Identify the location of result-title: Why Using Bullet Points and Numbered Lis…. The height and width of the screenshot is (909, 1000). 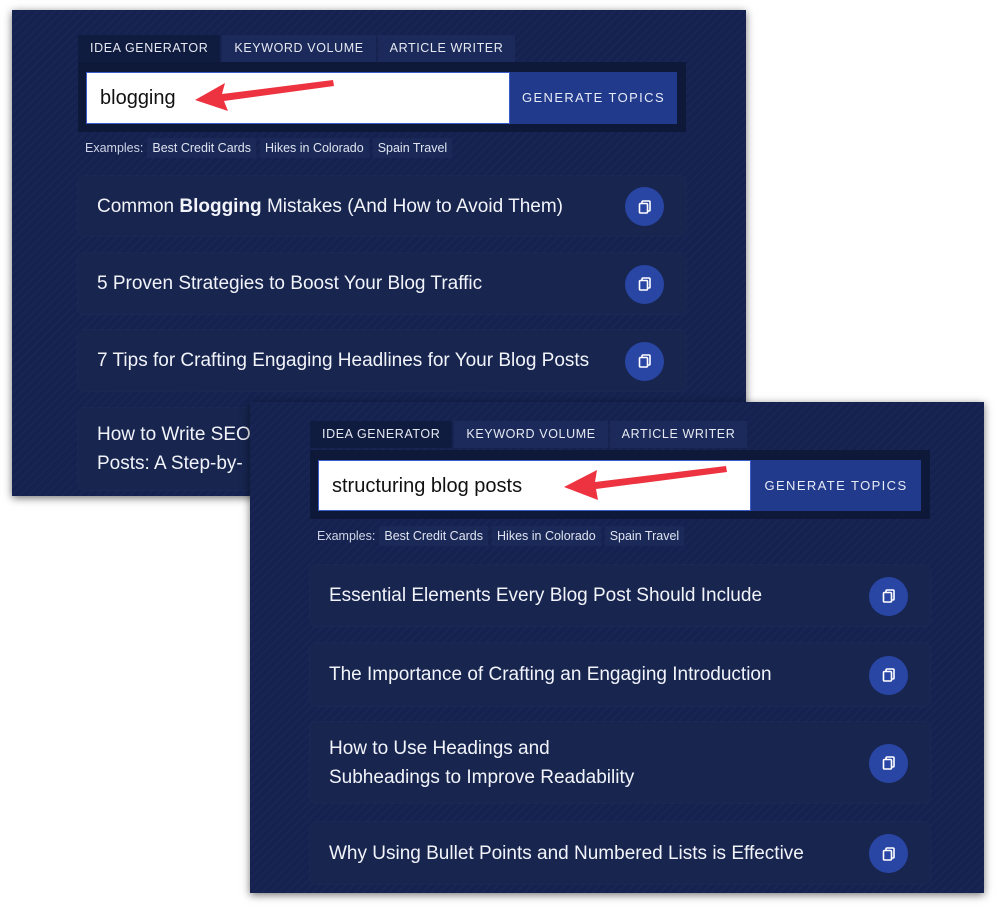
(566, 853).